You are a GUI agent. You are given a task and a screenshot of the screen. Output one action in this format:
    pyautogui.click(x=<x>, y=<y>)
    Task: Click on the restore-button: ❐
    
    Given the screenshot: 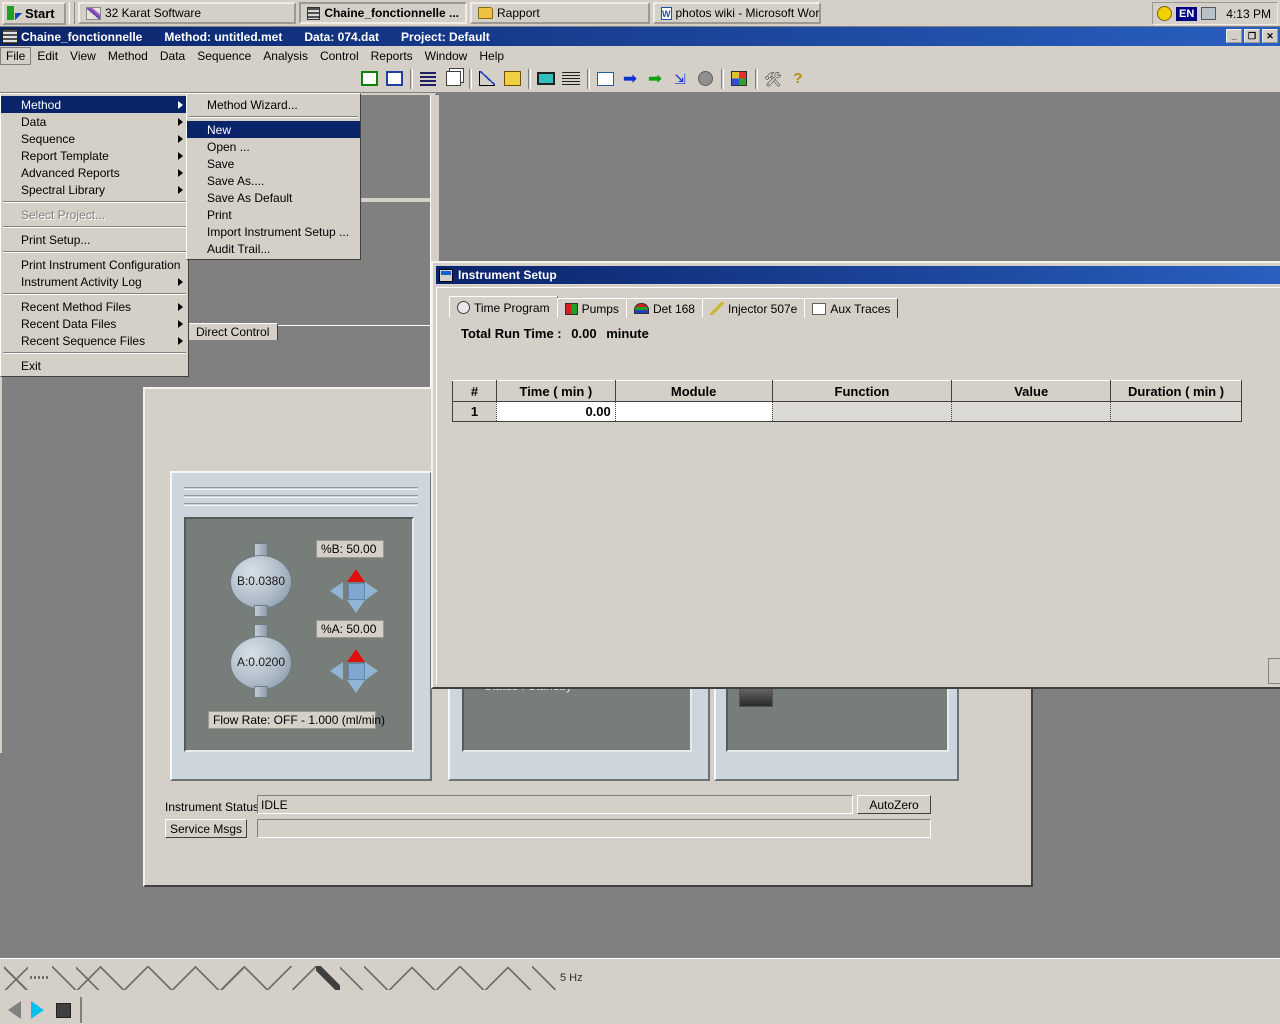 What is the action you would take?
    pyautogui.click(x=1252, y=36)
    